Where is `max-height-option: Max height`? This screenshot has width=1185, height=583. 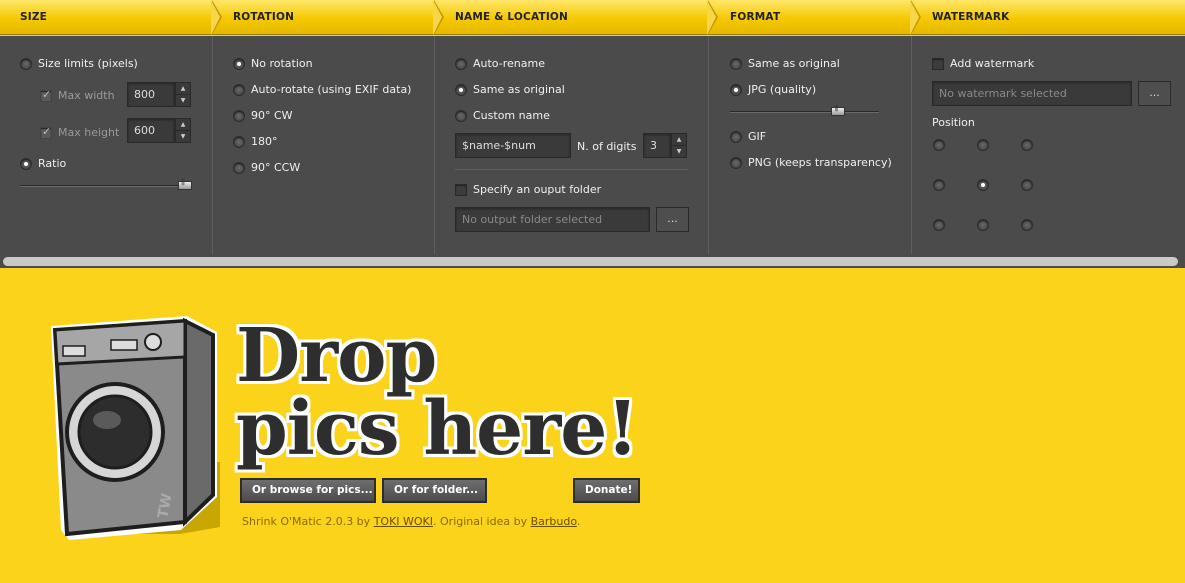
max-height-option: Max height is located at coordinates (80, 132).